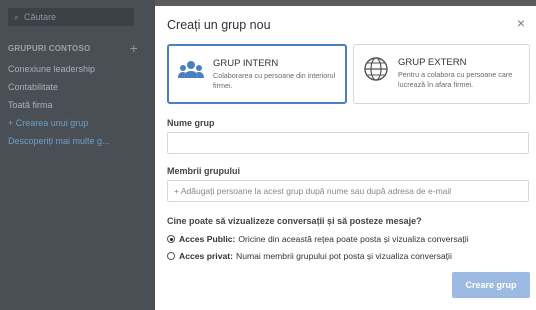  I want to click on add-group-icon: +, so click(134, 48).